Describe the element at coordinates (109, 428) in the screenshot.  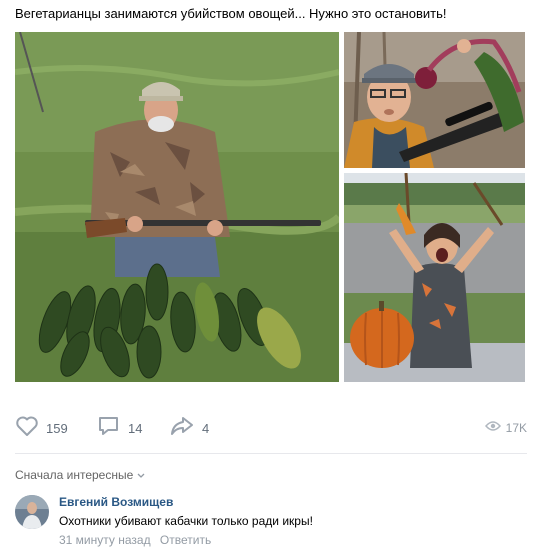
I see `comment-icon` at that location.